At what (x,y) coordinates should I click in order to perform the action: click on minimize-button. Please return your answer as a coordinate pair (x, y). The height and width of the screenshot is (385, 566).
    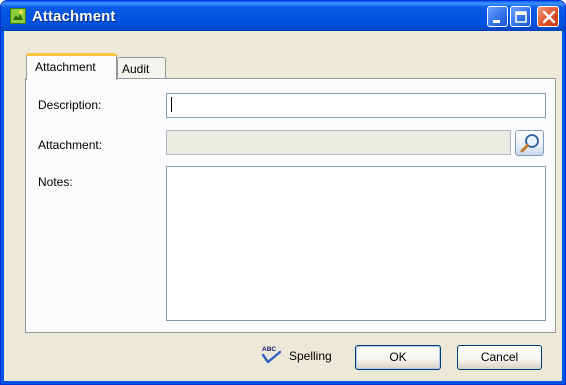
    Looking at the image, I should click on (497, 16).